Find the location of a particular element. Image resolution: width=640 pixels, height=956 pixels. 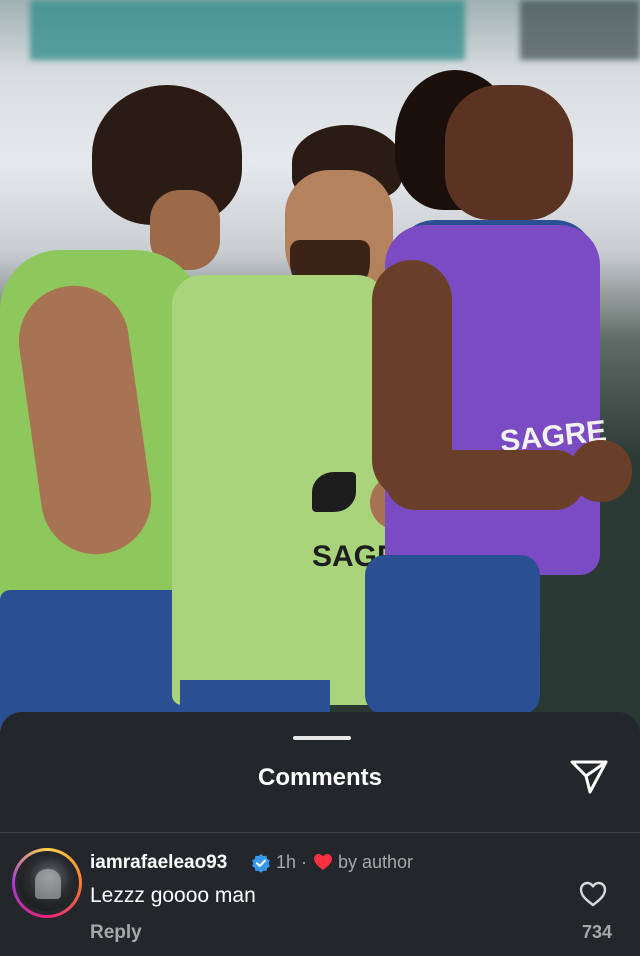

heart-icon is located at coordinates (323, 862).